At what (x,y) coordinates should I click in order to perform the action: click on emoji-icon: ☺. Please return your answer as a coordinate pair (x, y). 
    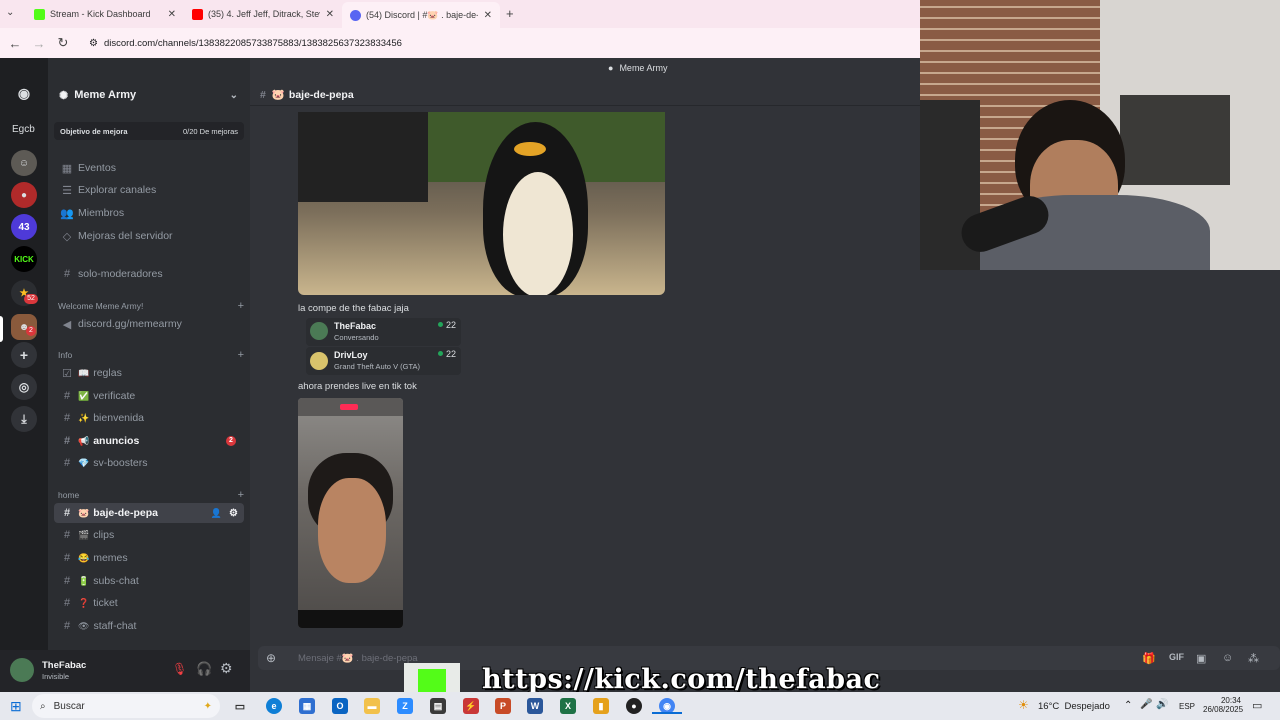
    Looking at the image, I should click on (1227, 658).